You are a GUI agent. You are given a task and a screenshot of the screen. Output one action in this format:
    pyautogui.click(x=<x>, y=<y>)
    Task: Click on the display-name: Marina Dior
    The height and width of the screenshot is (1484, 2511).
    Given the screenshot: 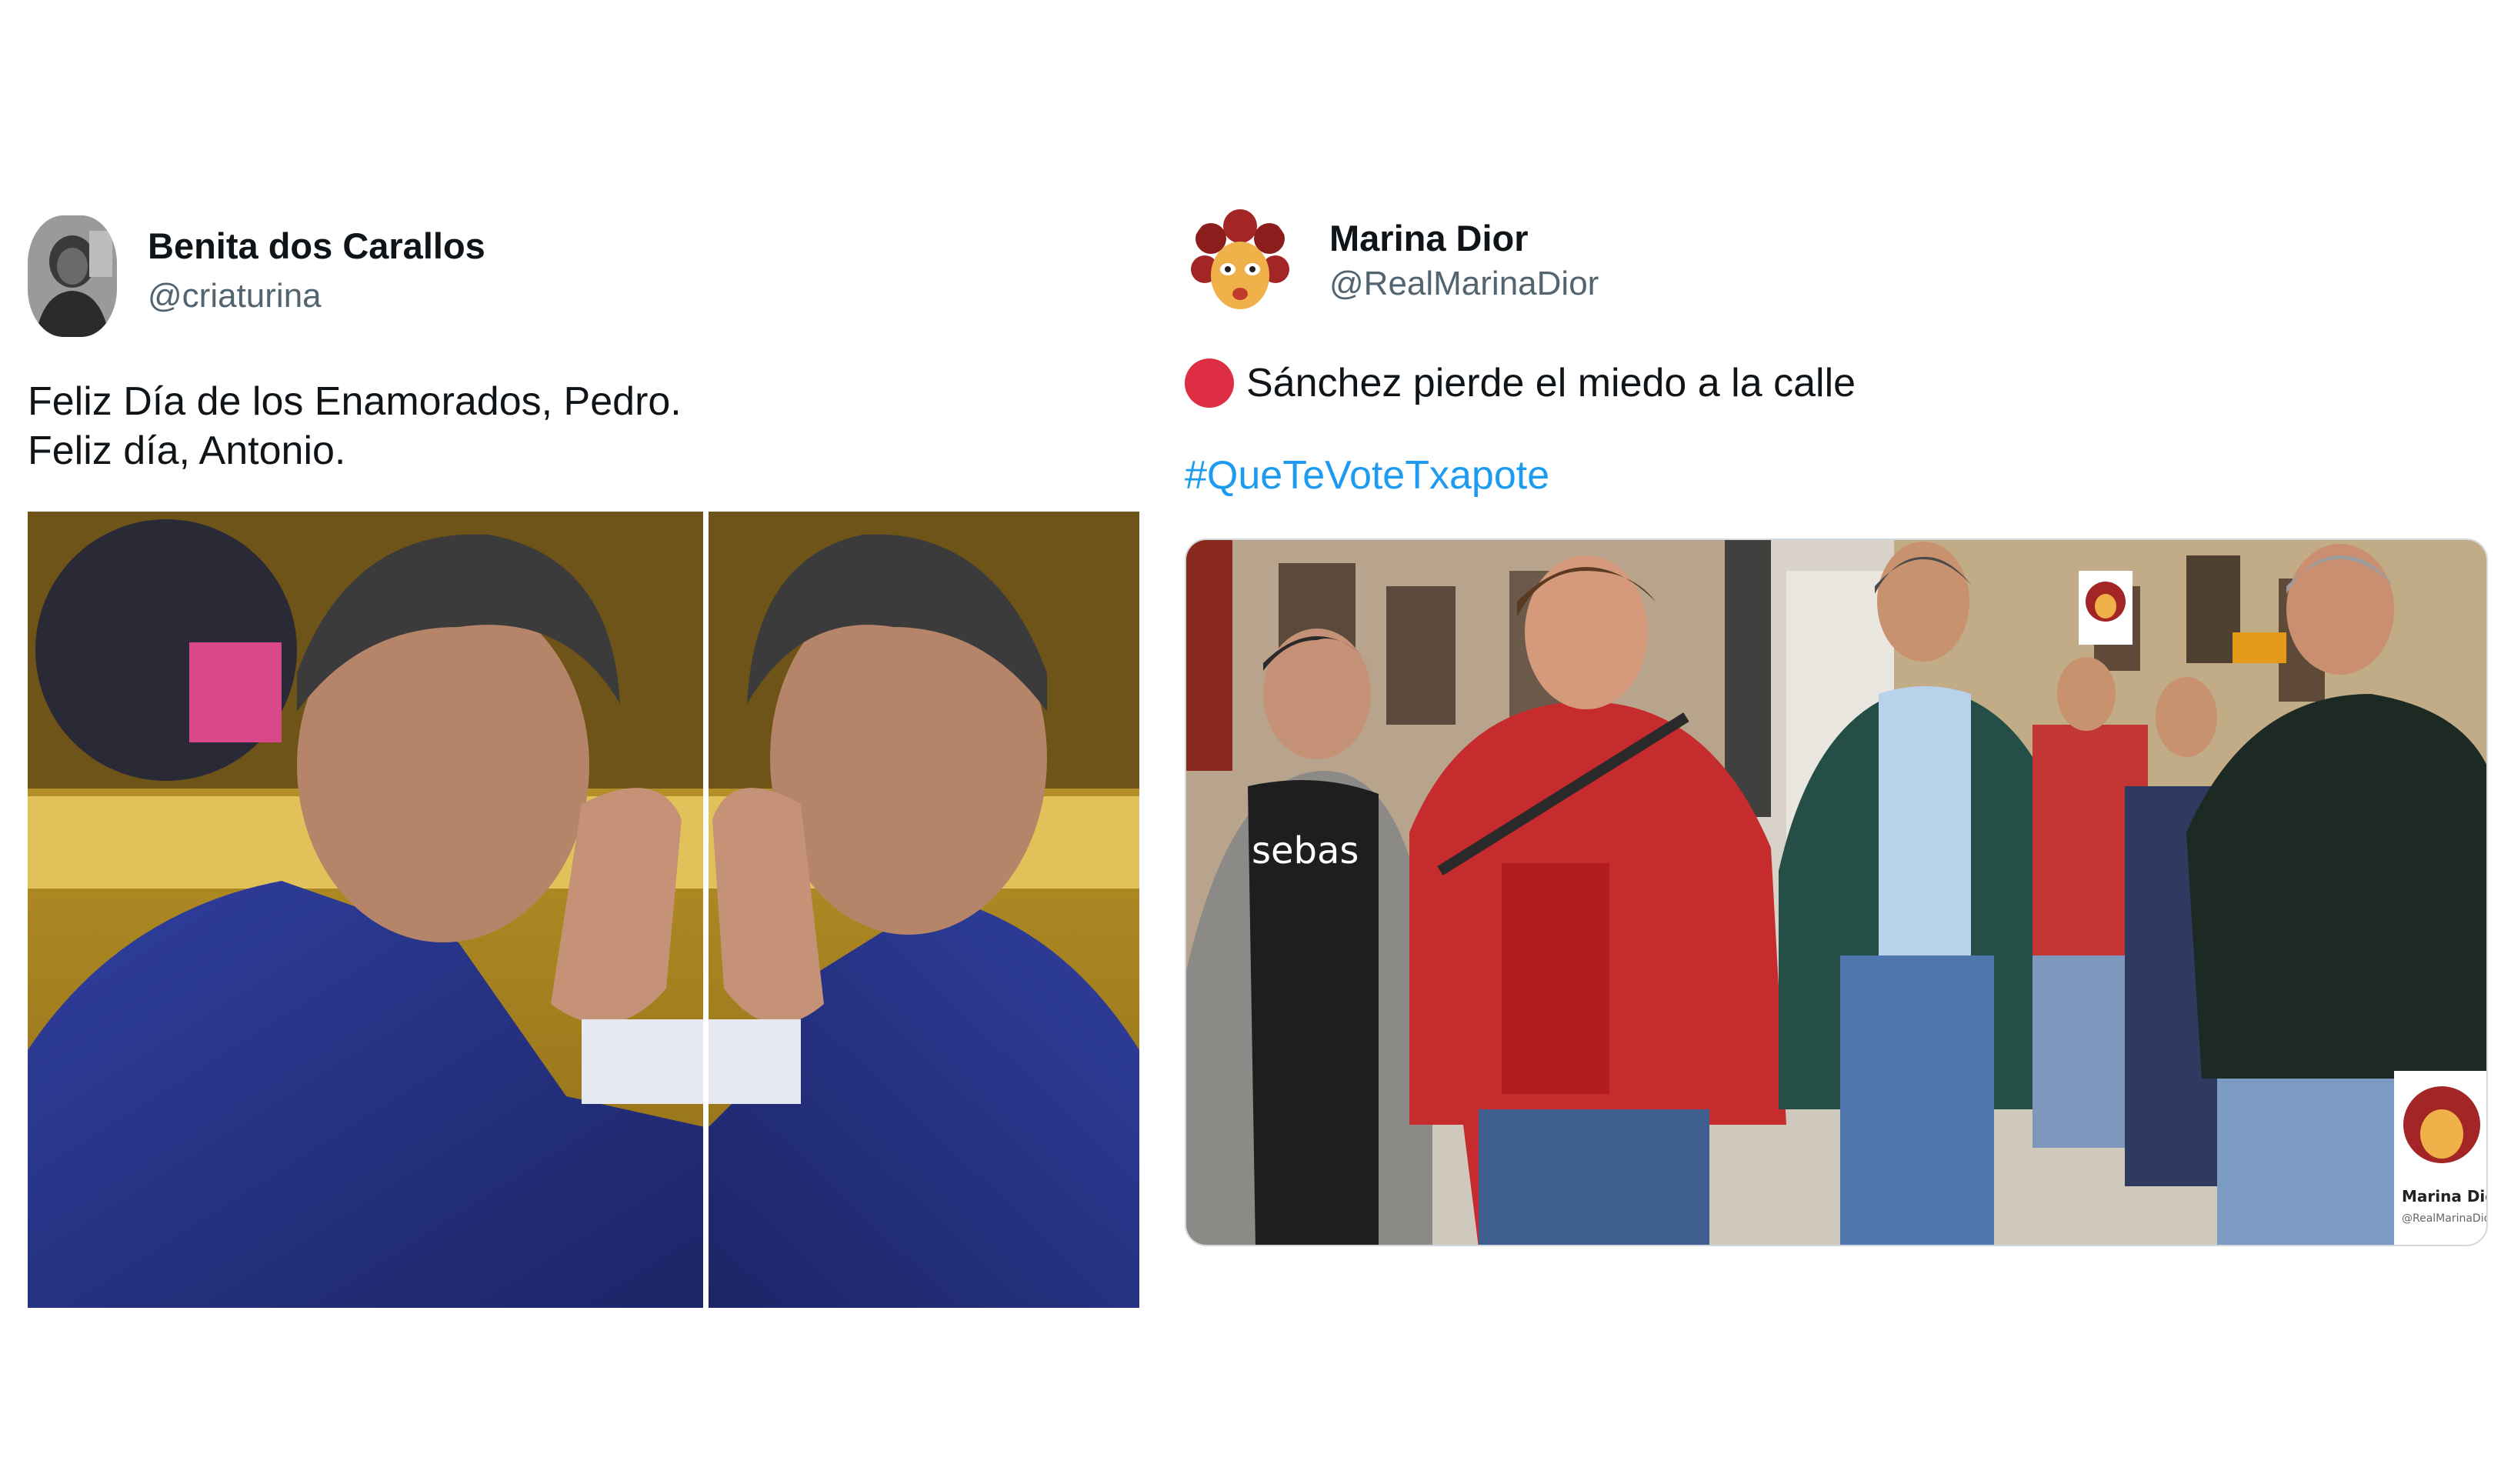 What is the action you would take?
    pyautogui.click(x=1429, y=238)
    